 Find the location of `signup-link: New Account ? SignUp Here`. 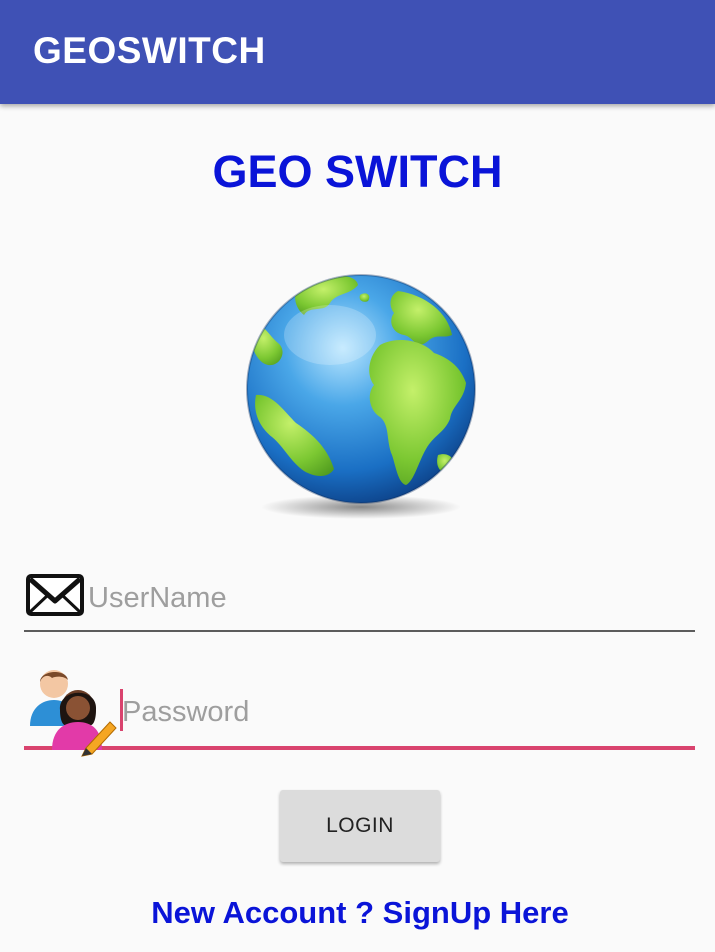

signup-link: New Account ? SignUp Here is located at coordinates (357, 913).